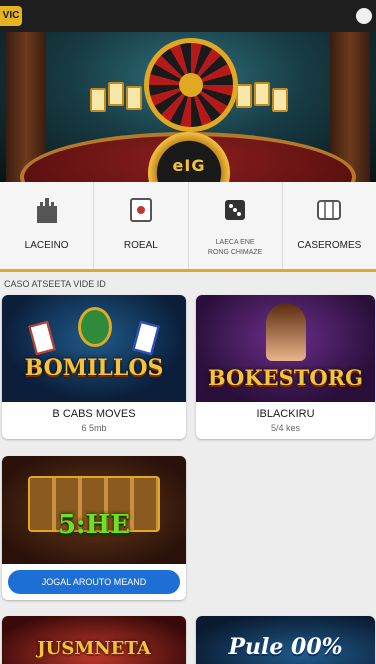 The width and height of the screenshot is (376, 664). Describe the element at coordinates (266, 112) in the screenshot. I see `slot-cards-right-graphic` at that location.